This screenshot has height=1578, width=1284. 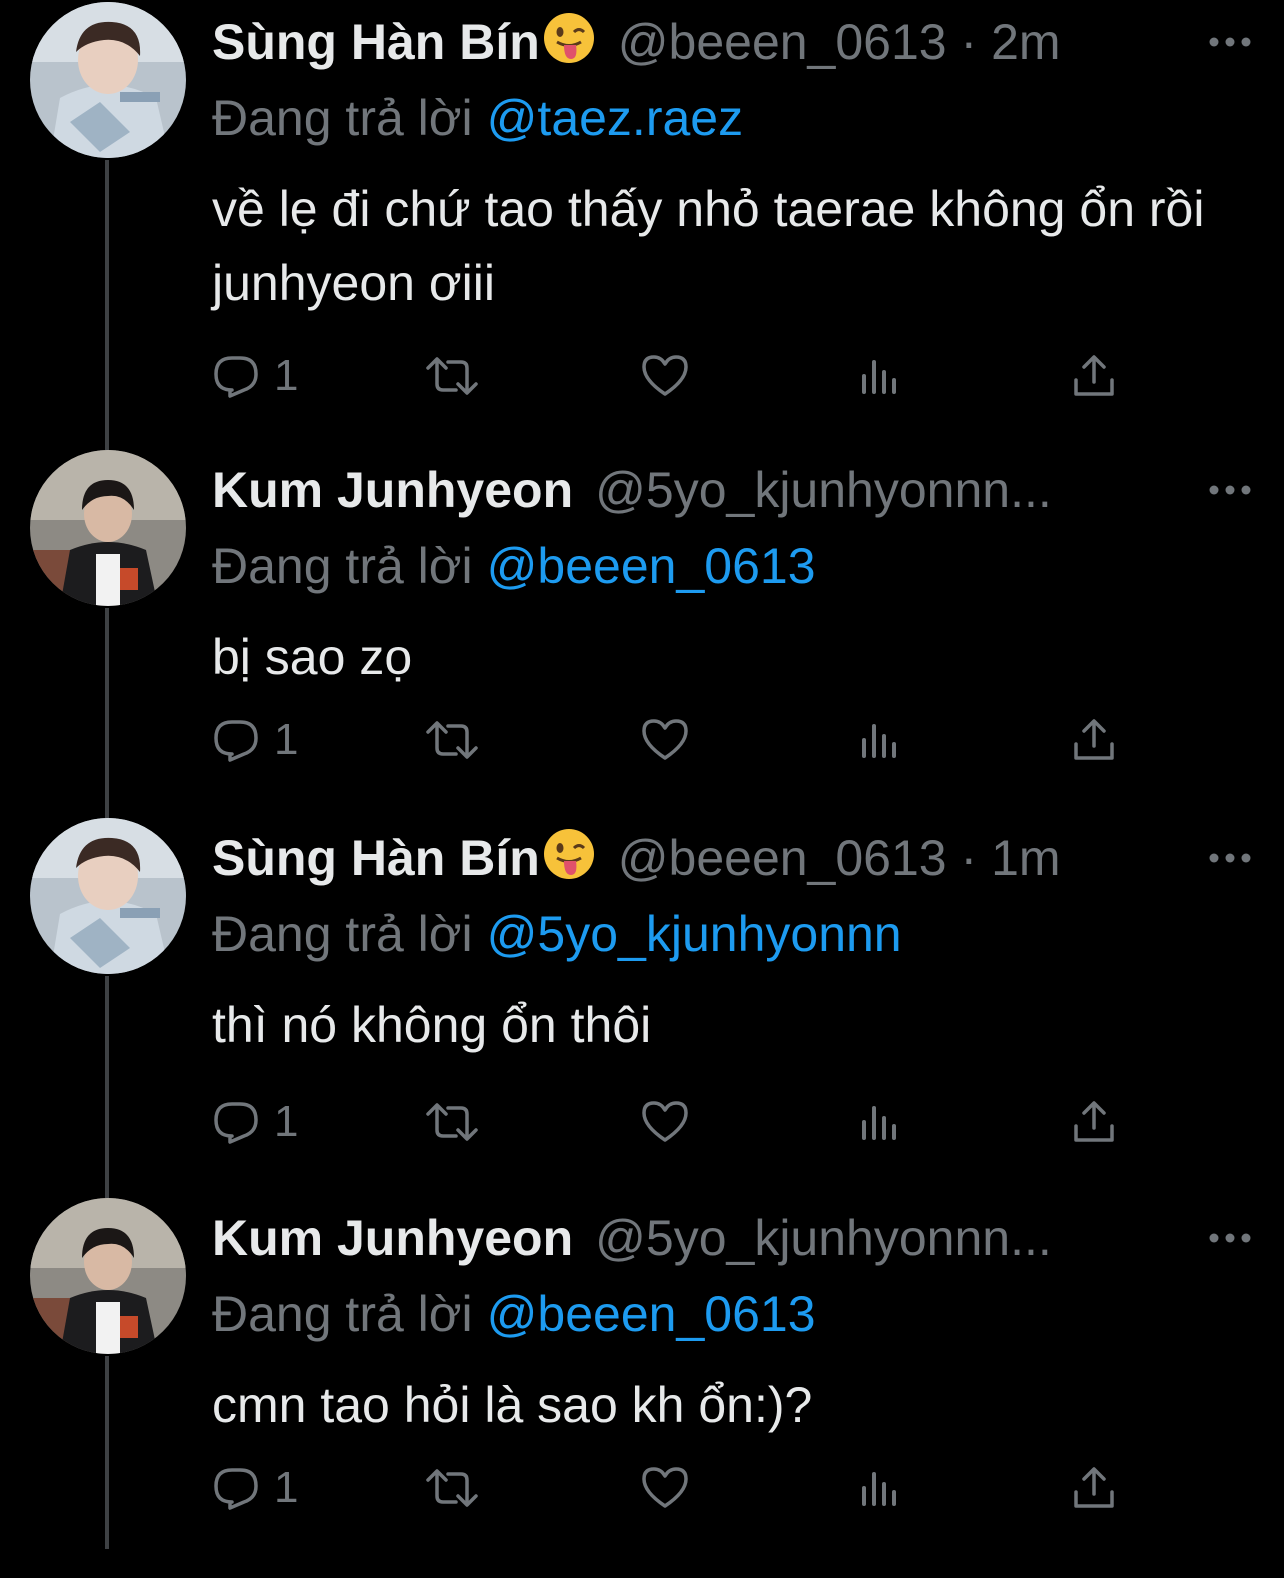 I want to click on tweet-text: cmn tao hỏi là sao kh ổn:)?, so click(x=512, y=1405).